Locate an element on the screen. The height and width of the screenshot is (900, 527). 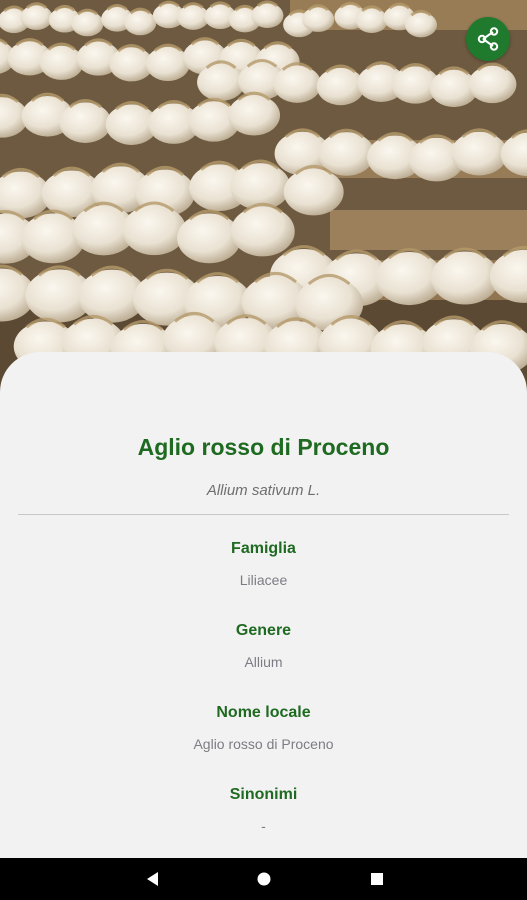
share-icon is located at coordinates (488, 39).